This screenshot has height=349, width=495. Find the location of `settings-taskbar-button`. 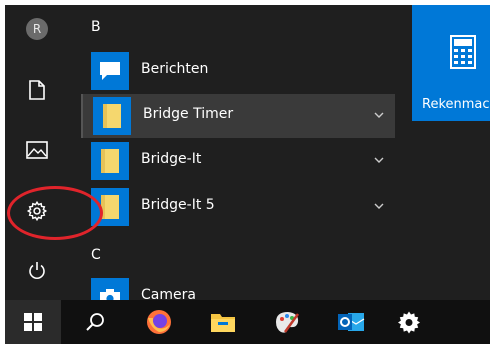

settings-taskbar-button is located at coordinates (409, 322).